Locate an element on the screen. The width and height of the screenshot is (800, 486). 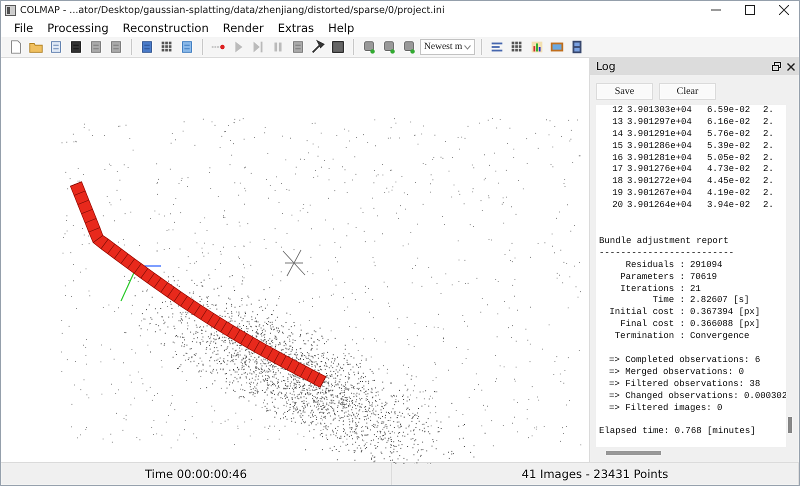
log-table-cell-text: 5.05e-02 is located at coordinates (729, 158).